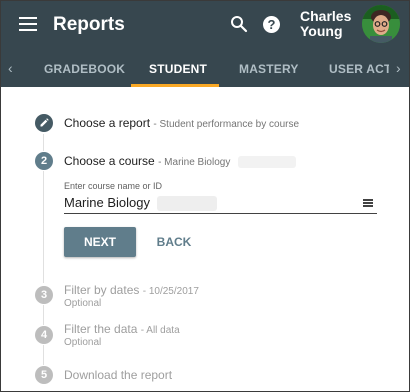 The height and width of the screenshot is (392, 410). What do you see at coordinates (381, 24) in the screenshot?
I see `avatar` at bounding box center [381, 24].